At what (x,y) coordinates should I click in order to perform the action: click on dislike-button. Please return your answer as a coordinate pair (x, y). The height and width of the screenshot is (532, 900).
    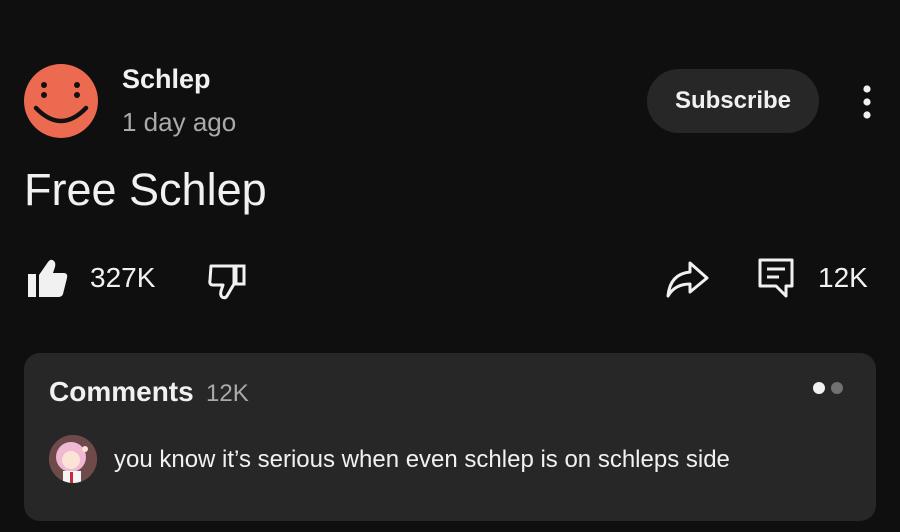
    Looking at the image, I should click on (228, 281).